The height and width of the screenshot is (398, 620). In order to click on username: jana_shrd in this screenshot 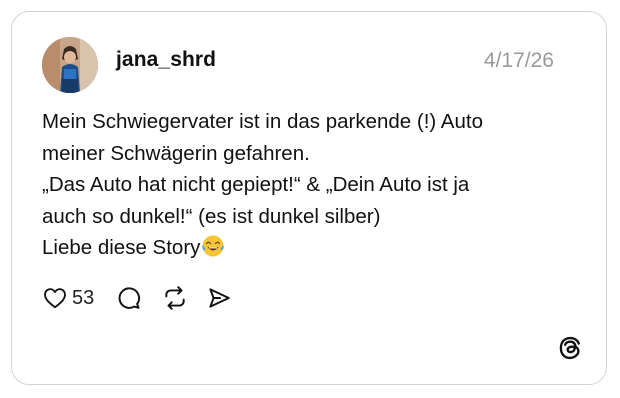, I will do `click(166, 60)`.